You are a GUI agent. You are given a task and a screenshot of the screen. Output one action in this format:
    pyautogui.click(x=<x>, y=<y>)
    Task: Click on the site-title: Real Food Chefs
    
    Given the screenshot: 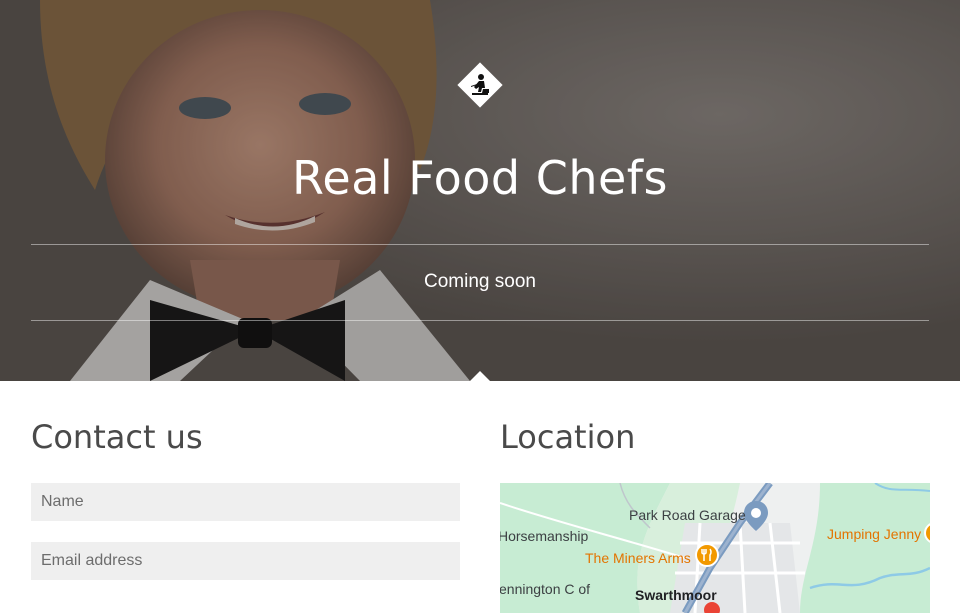 What is the action you would take?
    pyautogui.click(x=480, y=178)
    